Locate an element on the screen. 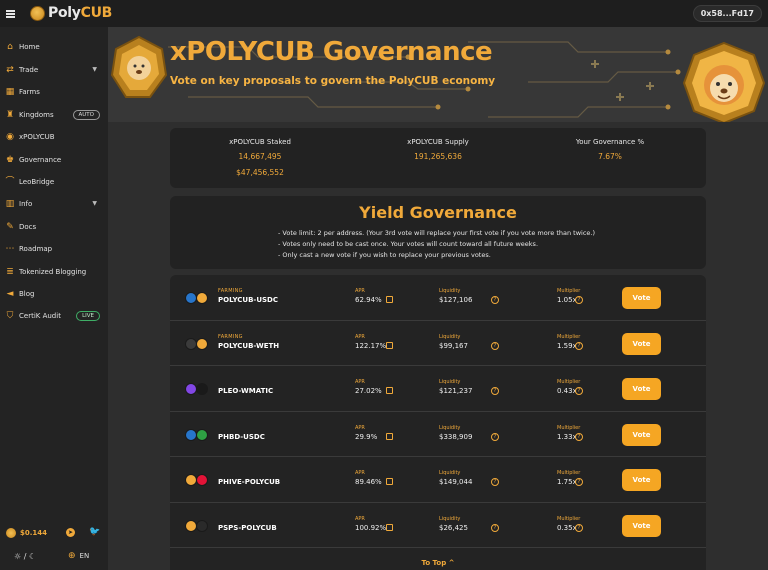  sidebar-item-label: Farms is located at coordinates (29, 92).